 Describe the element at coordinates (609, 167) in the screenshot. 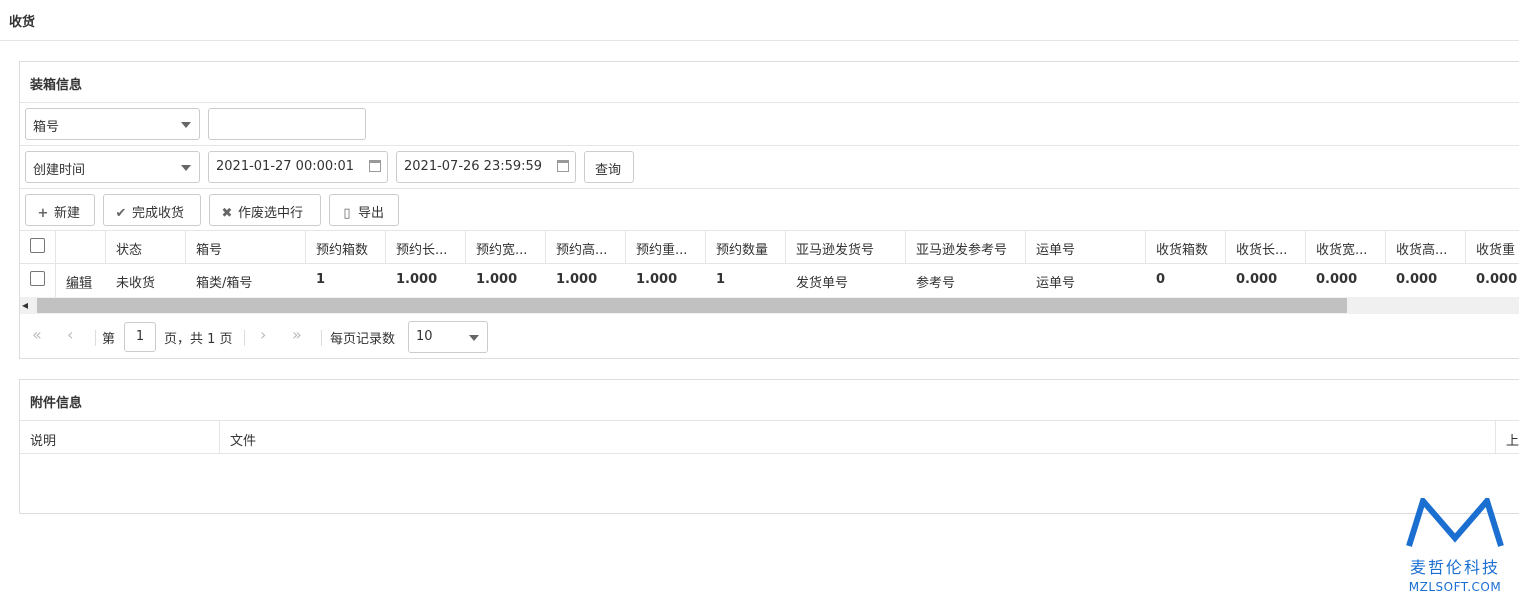

I see `query-button: 查询` at that location.